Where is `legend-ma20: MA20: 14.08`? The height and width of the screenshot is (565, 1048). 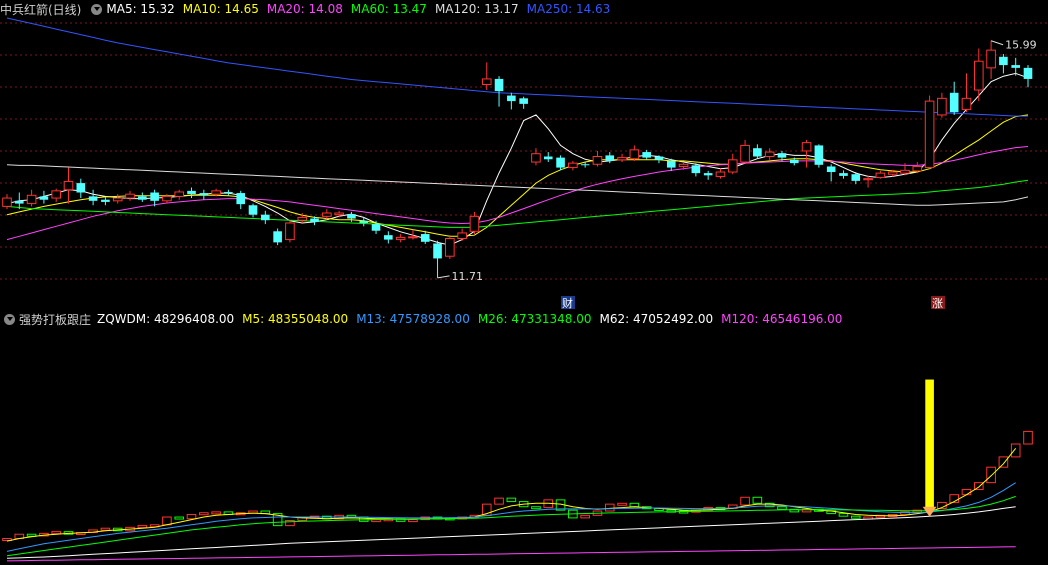
legend-ma20: MA20: 14.08 is located at coordinates (304, 9).